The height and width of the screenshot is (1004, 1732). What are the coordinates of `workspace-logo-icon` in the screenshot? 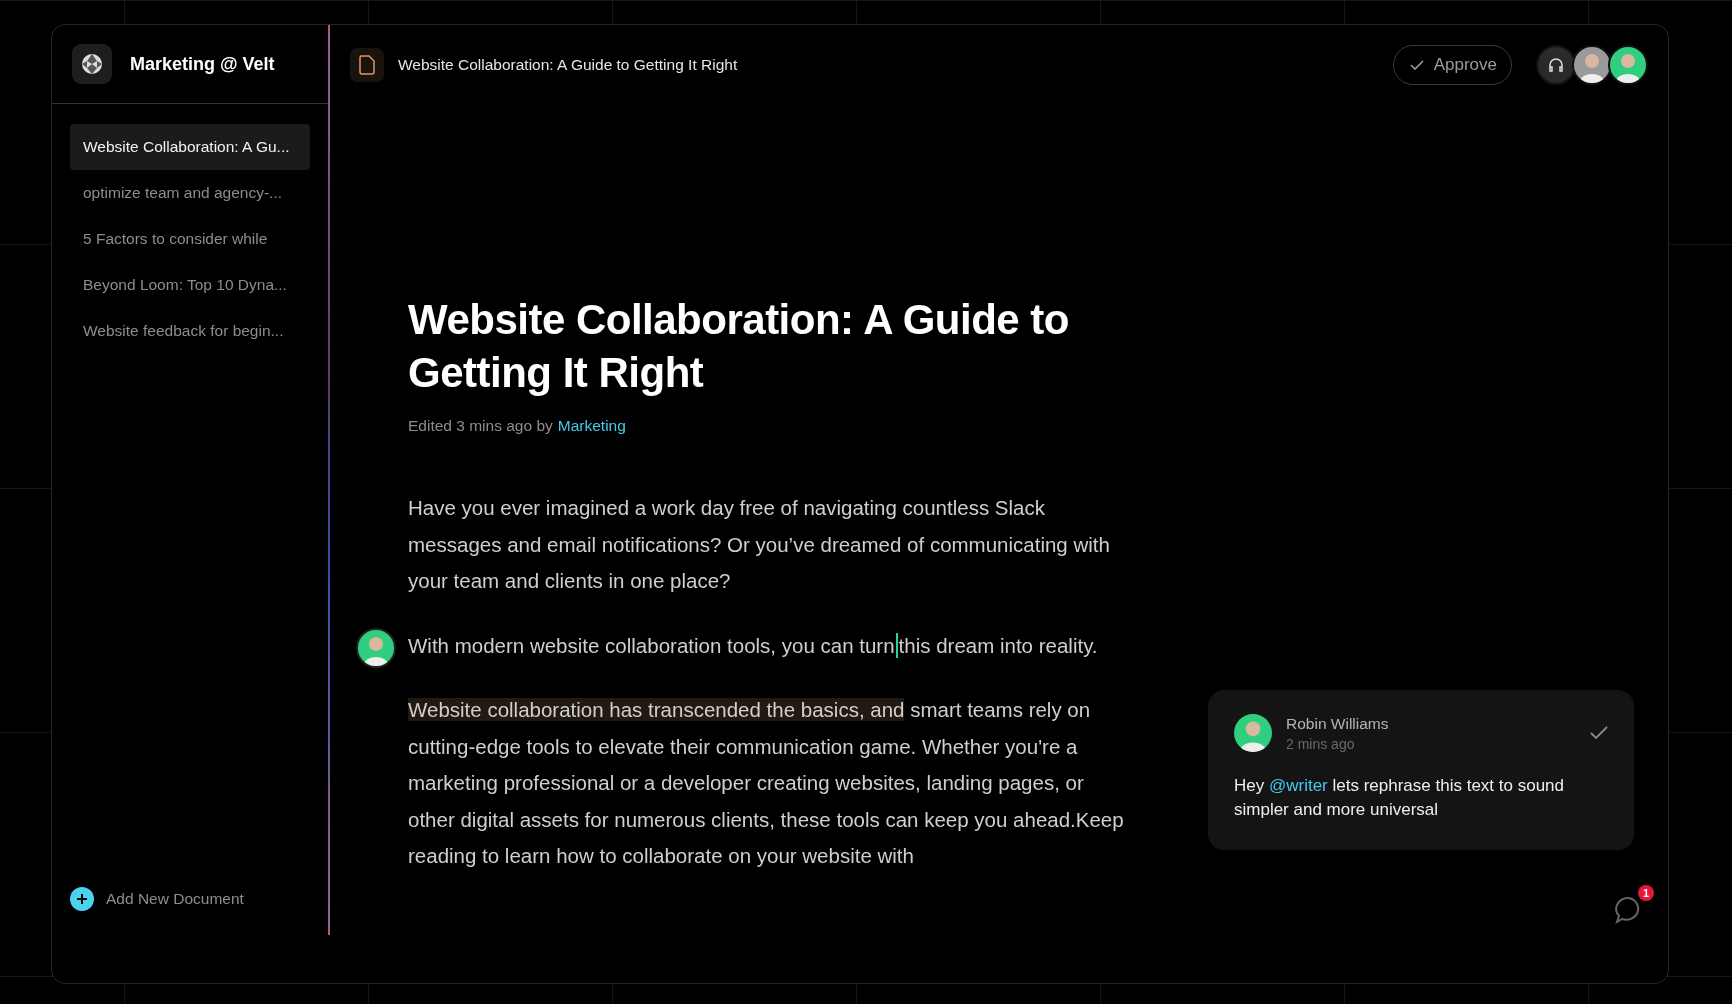 It's located at (92, 64).